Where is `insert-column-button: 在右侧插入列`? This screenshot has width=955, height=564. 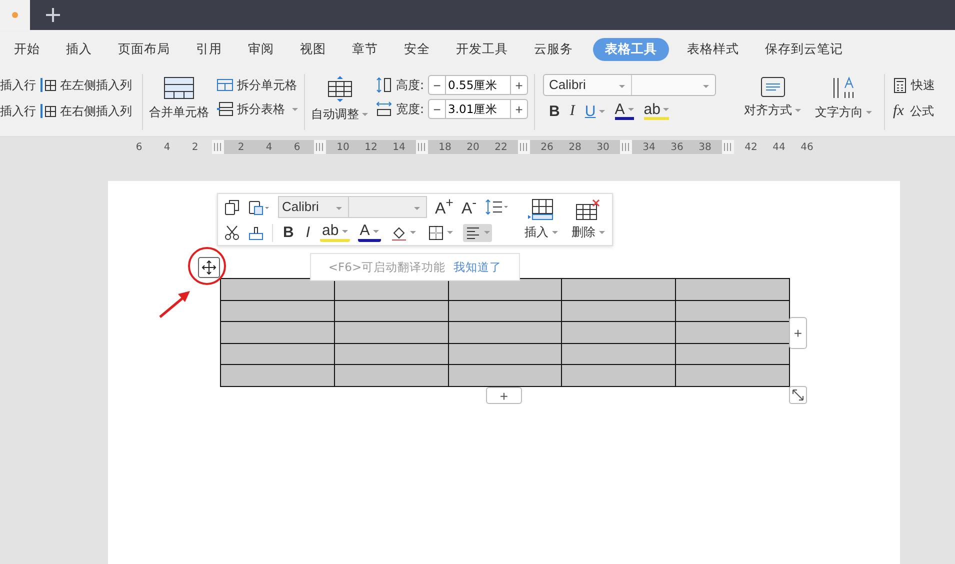 insert-column-button: 在右侧插入列 is located at coordinates (86, 111).